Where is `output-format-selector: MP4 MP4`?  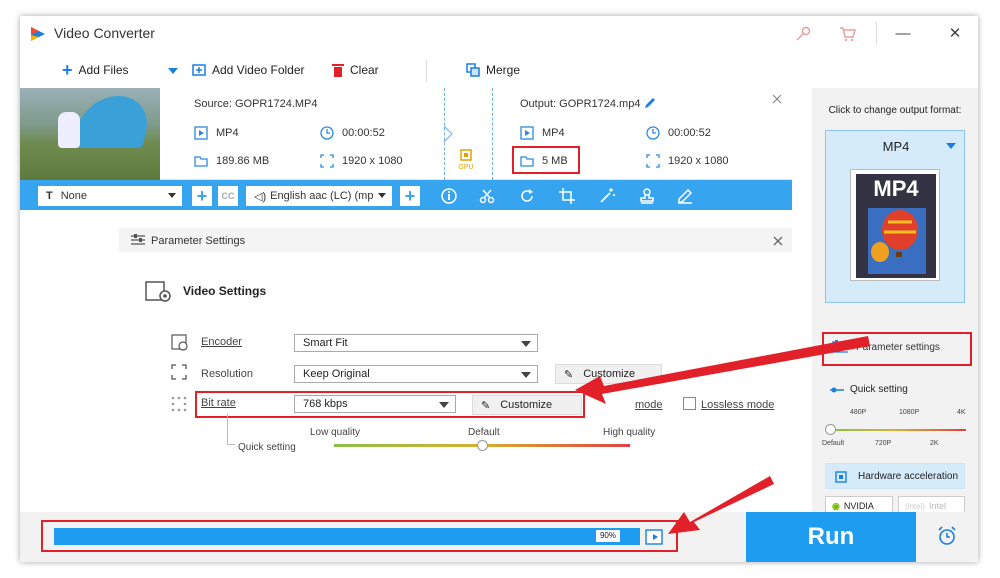
output-format-selector: MP4 MP4 is located at coordinates (895, 216).